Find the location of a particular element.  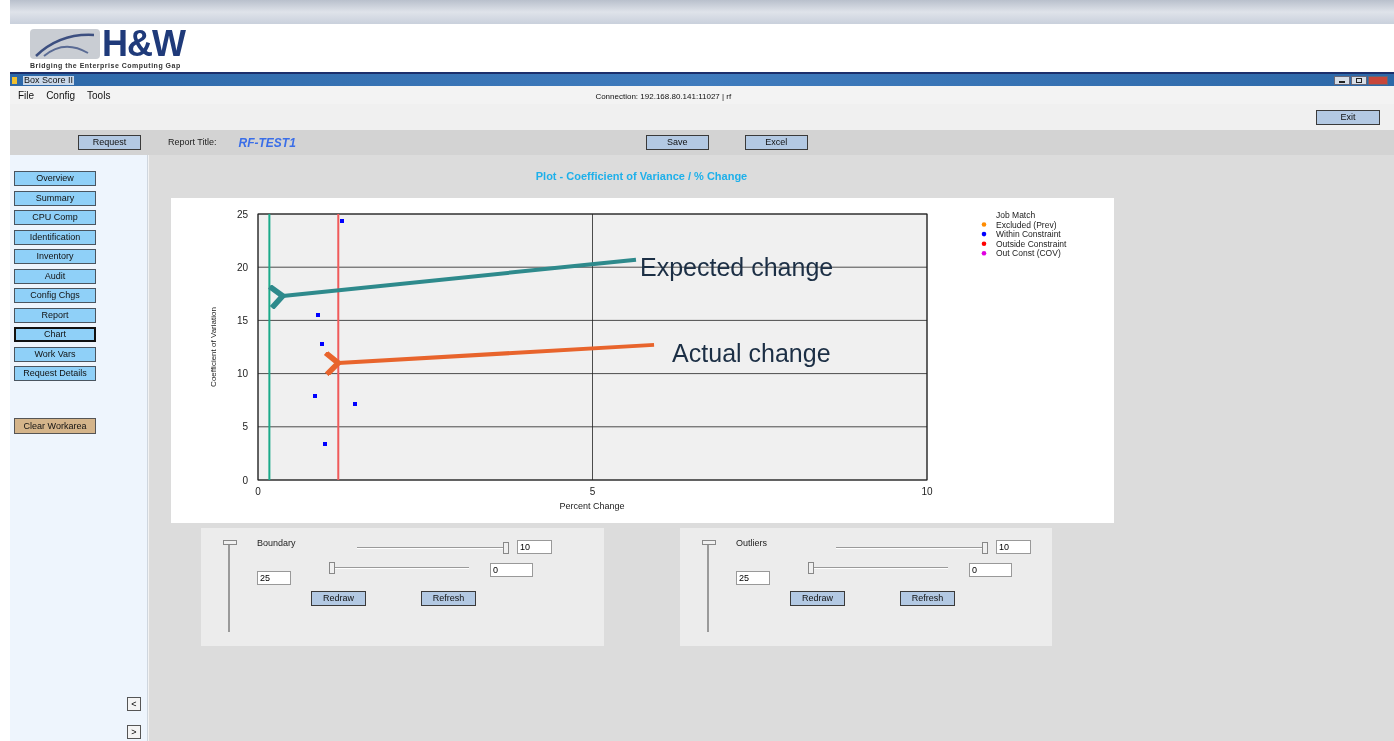

report-title: RF-TEST1 is located at coordinates (267, 143).